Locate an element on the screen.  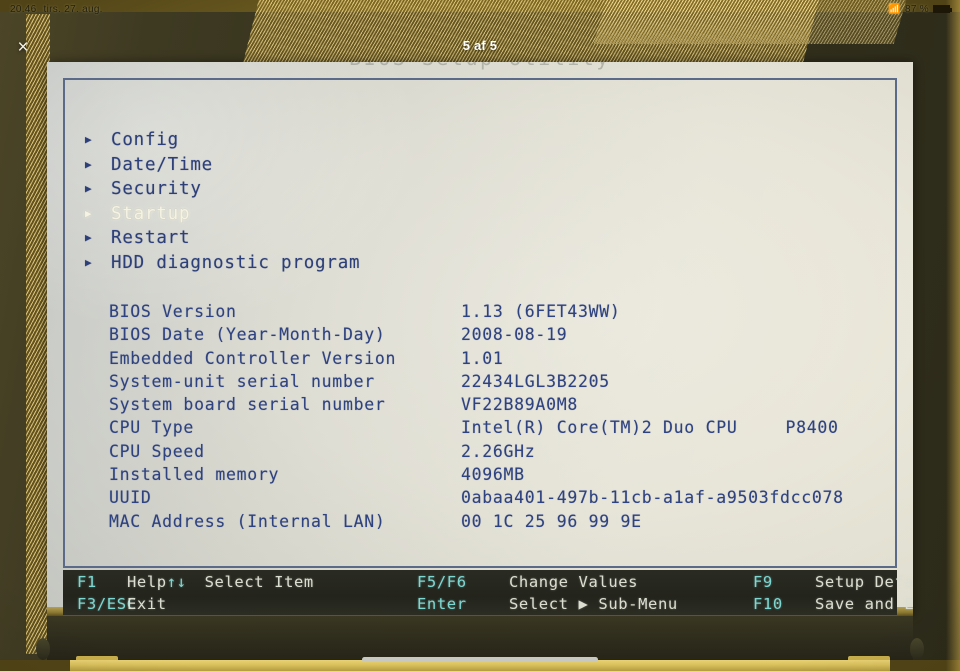
info-label: MAC Address (Internal LAN) is located at coordinates (247, 521).